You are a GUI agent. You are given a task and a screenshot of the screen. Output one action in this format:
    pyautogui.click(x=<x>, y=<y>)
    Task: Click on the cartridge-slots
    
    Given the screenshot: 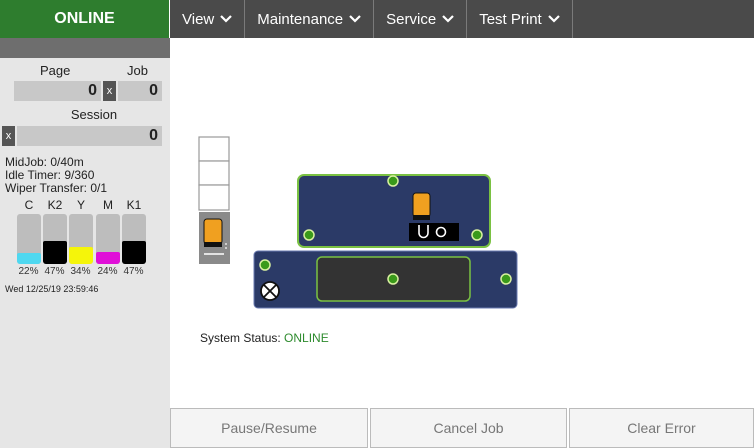 What is the action you would take?
    pyautogui.click(x=214, y=200)
    